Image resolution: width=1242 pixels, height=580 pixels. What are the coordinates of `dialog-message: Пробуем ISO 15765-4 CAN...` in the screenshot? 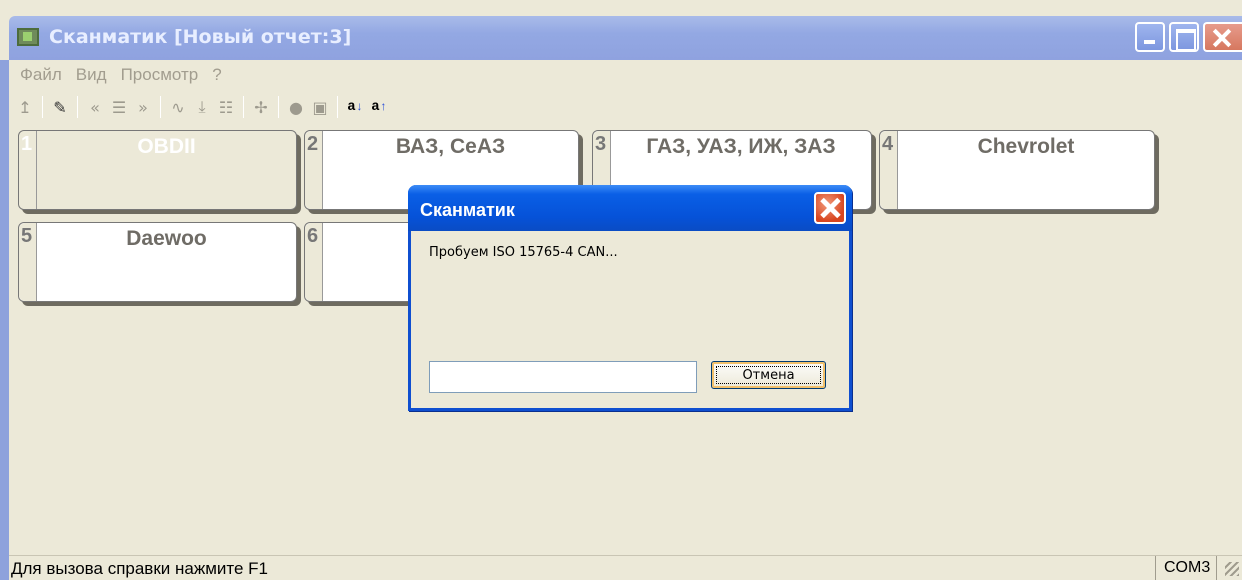 It's located at (523, 252).